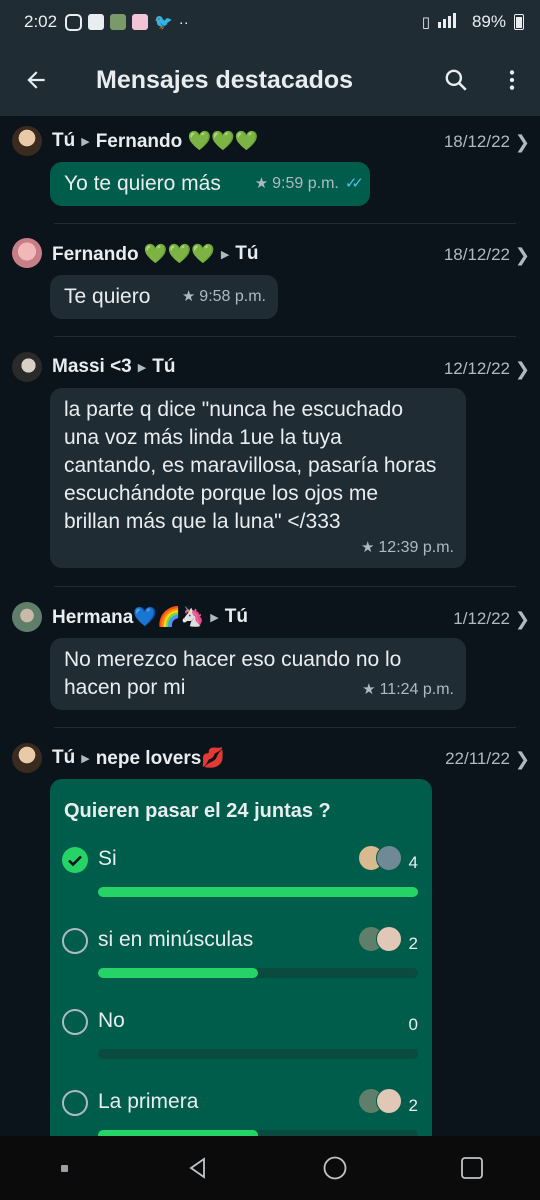  Describe the element at coordinates (118, 22) in the screenshot. I see `app-icon` at that location.